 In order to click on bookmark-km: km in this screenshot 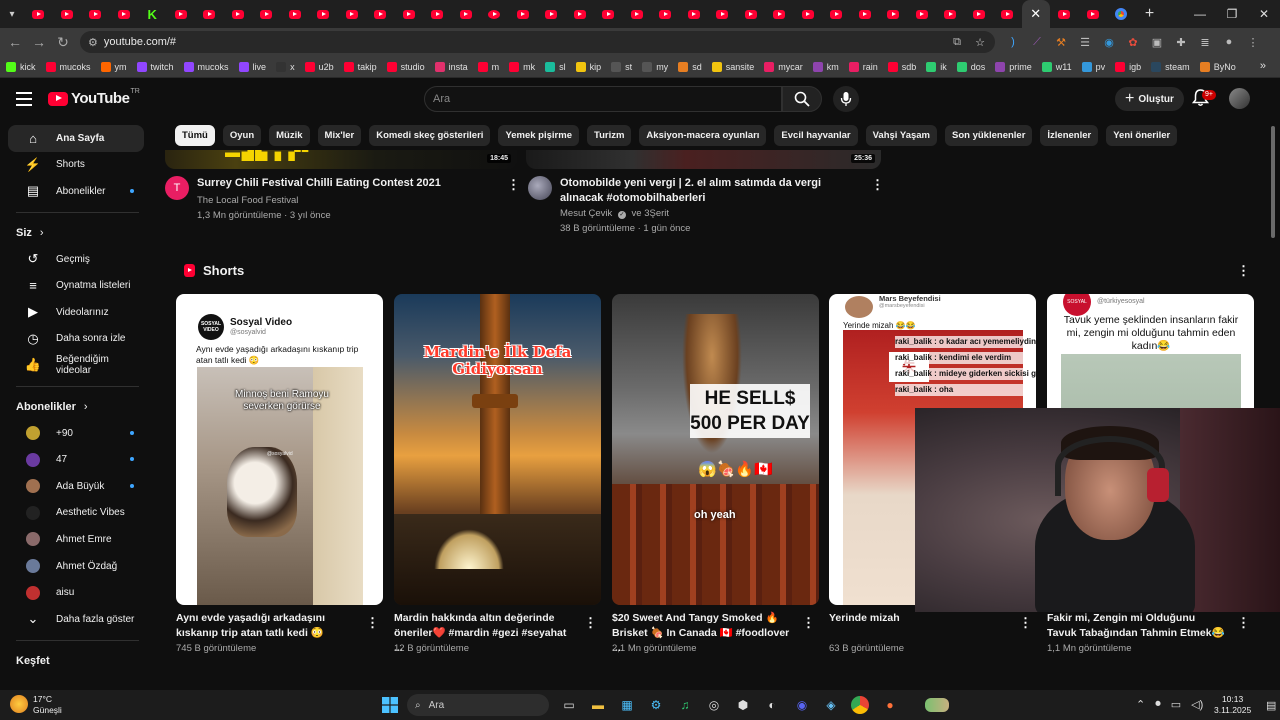, I will do `click(825, 66)`.